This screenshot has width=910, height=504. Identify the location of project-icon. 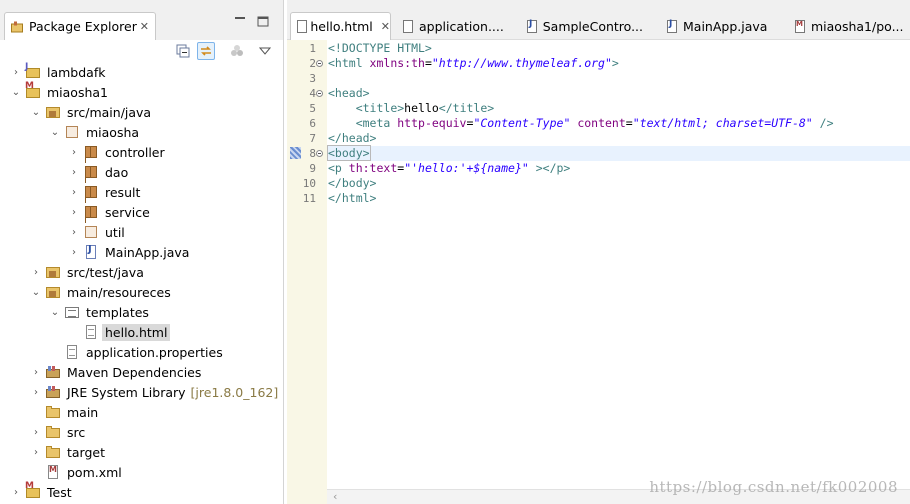
(33, 71).